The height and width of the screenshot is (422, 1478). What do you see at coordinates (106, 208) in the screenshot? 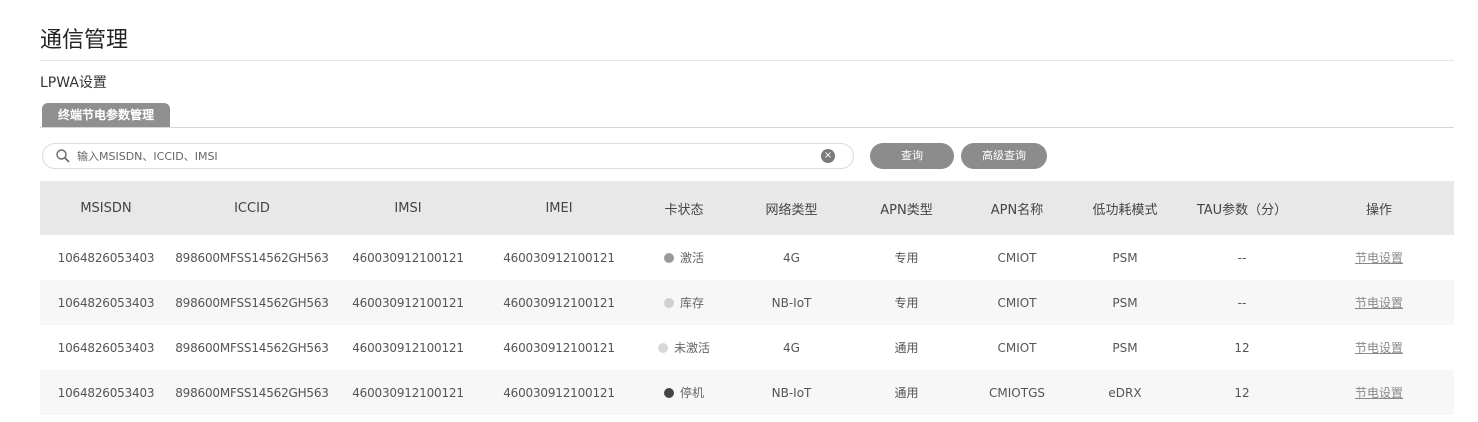
I see `column-header-msisdn: MSISDN` at bounding box center [106, 208].